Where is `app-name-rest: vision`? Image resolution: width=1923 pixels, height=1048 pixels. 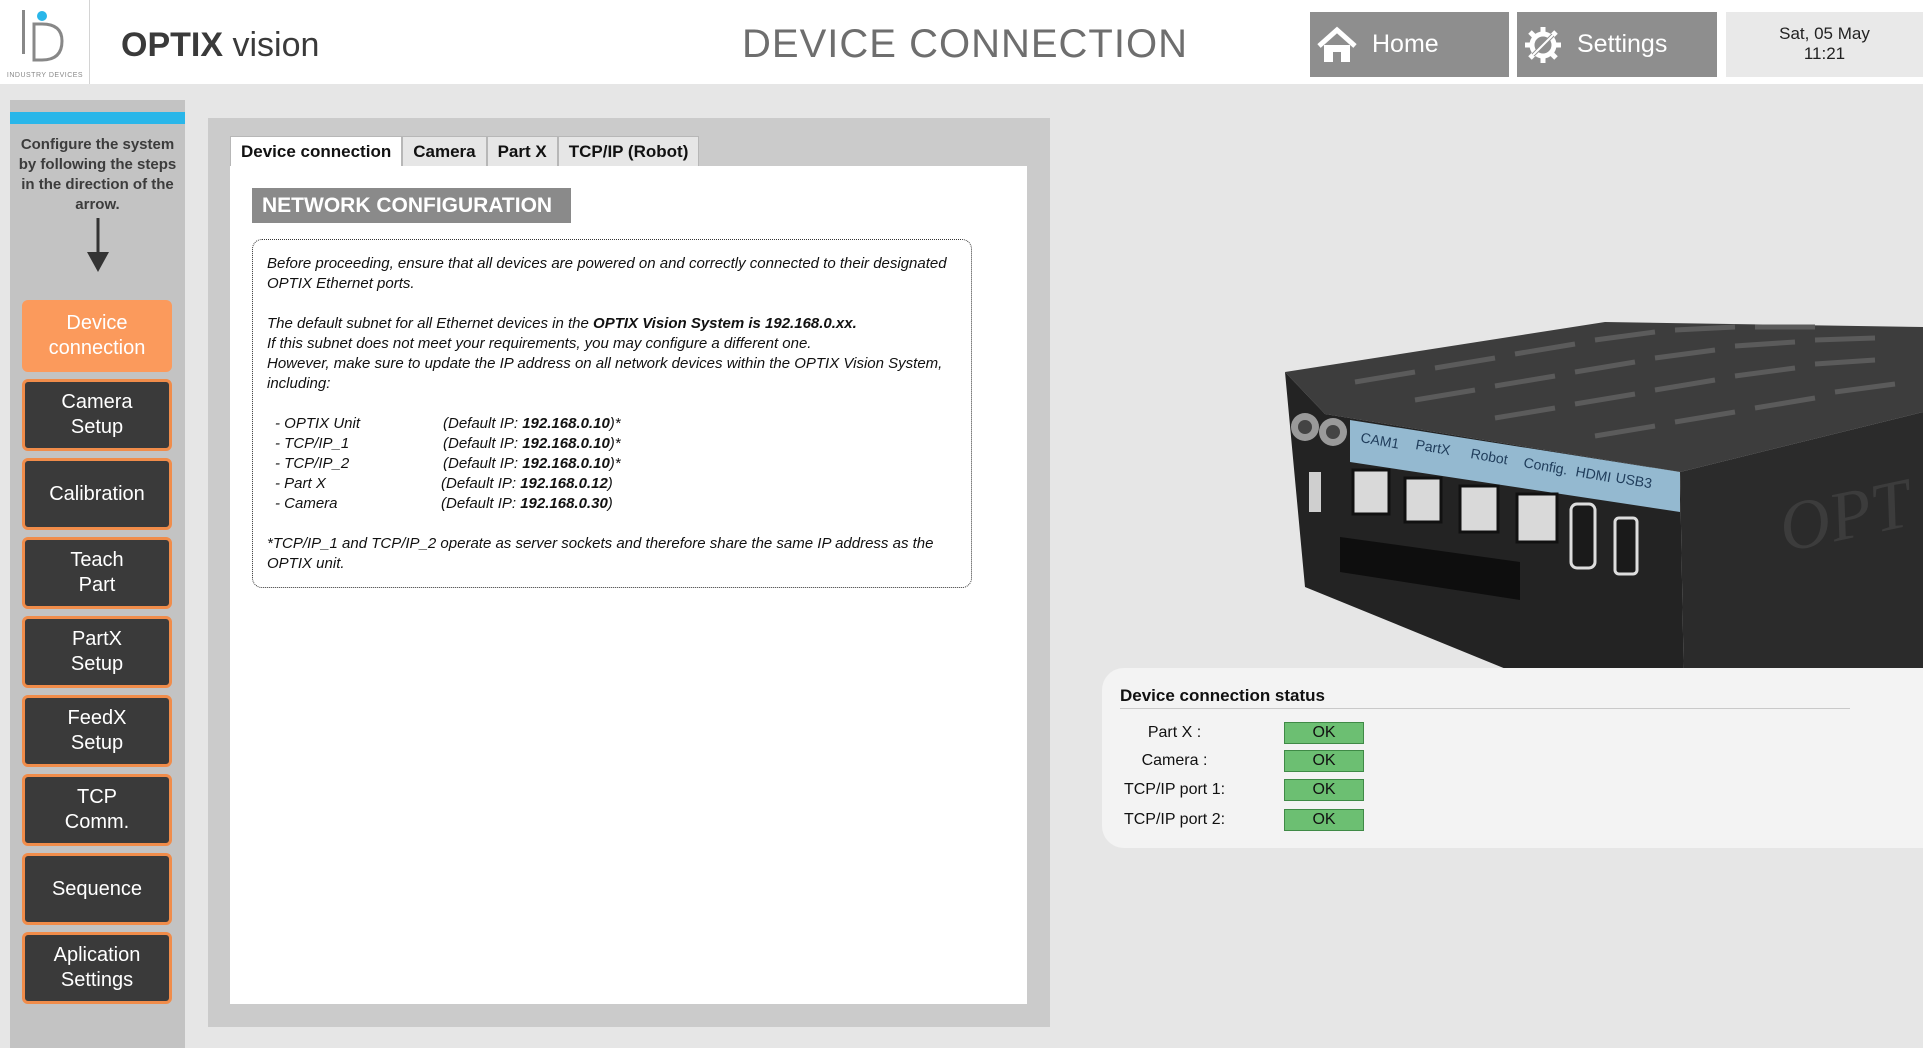 app-name-rest: vision is located at coordinates (271, 45).